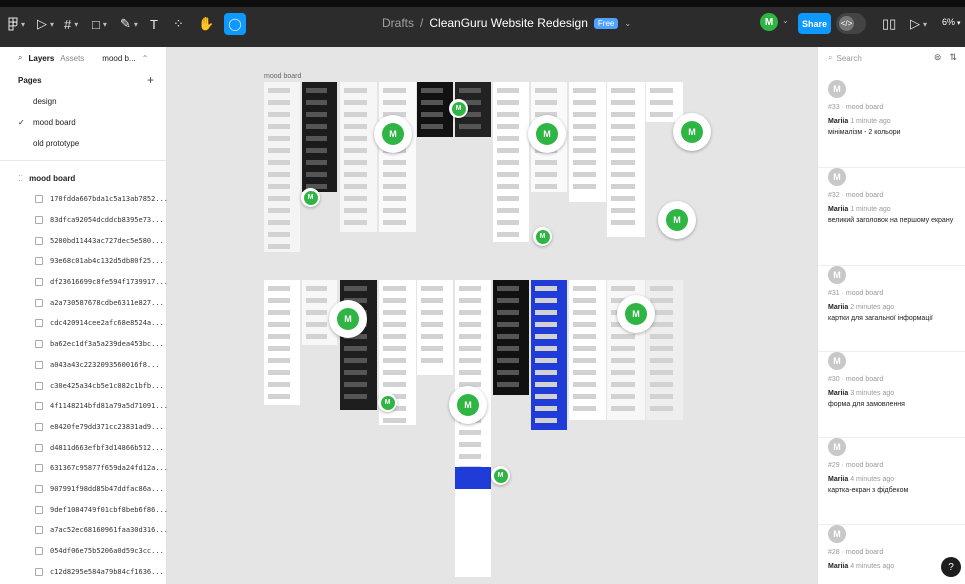  I want to click on library-button: ▯▯, so click(889, 24).